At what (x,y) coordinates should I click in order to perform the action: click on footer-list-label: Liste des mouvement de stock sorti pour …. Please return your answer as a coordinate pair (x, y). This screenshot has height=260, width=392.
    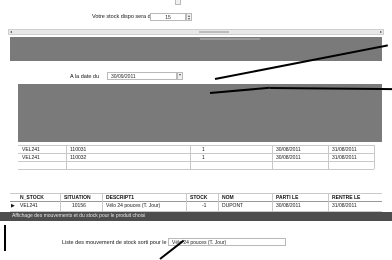
    Looking at the image, I should click on (114, 243).